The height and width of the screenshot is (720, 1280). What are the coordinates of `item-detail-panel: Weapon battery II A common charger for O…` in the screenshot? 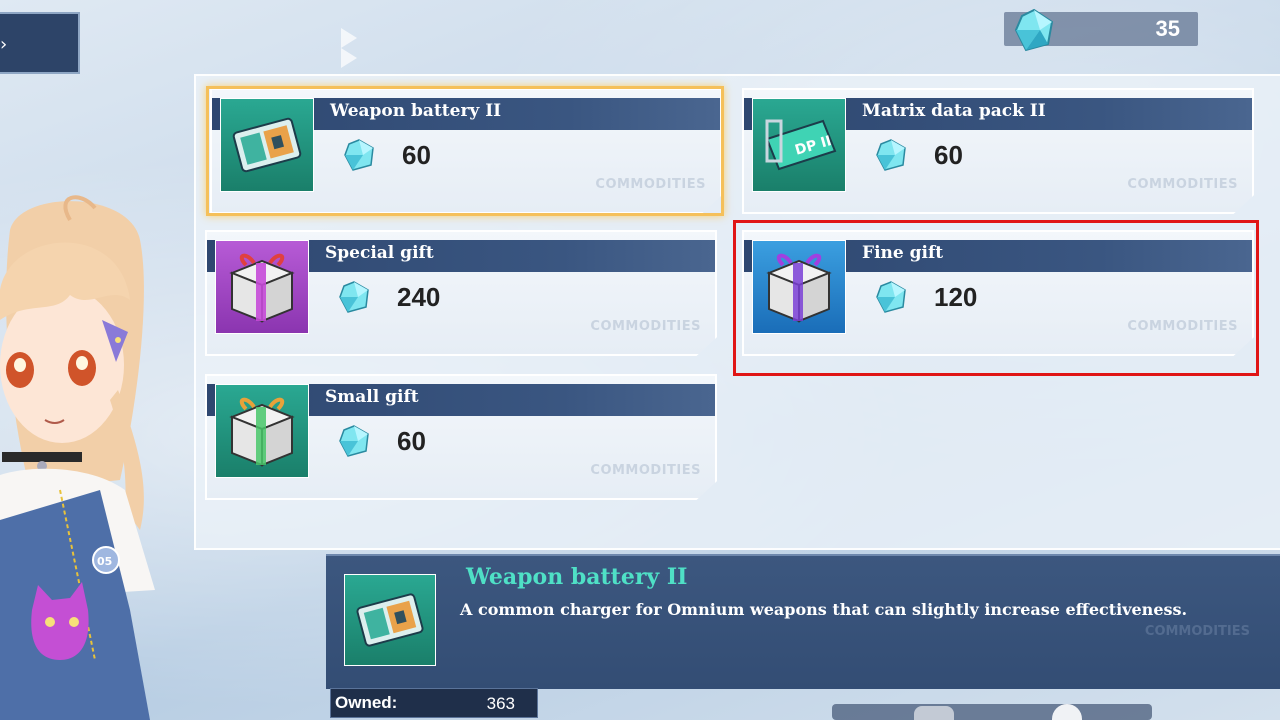 It's located at (803, 621).